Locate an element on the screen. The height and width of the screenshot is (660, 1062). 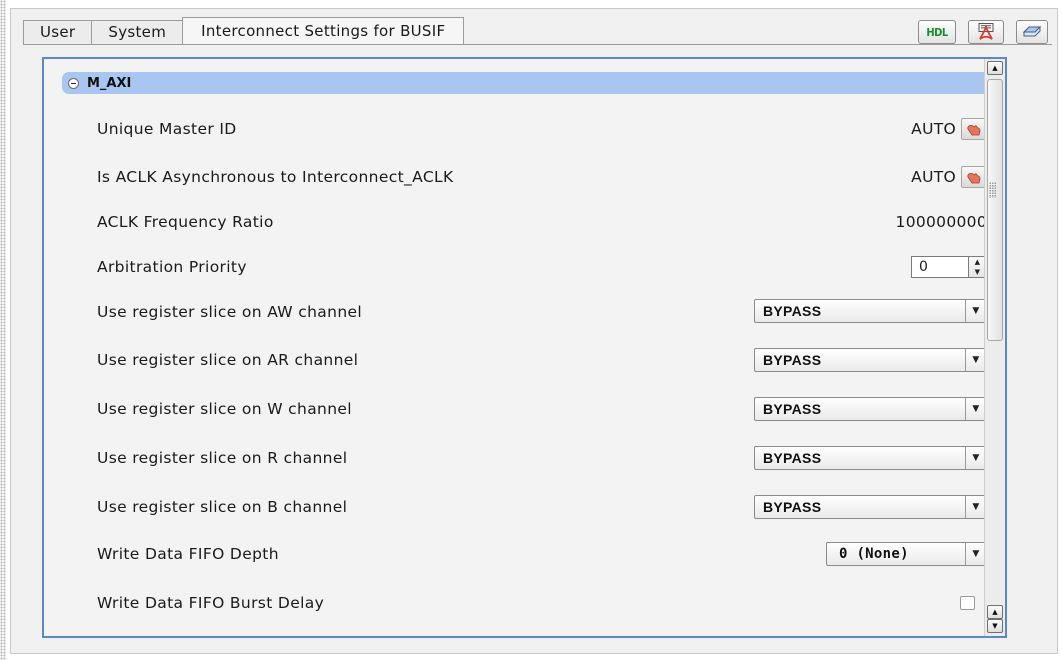
burst-delay-checkbox is located at coordinates (967, 603).